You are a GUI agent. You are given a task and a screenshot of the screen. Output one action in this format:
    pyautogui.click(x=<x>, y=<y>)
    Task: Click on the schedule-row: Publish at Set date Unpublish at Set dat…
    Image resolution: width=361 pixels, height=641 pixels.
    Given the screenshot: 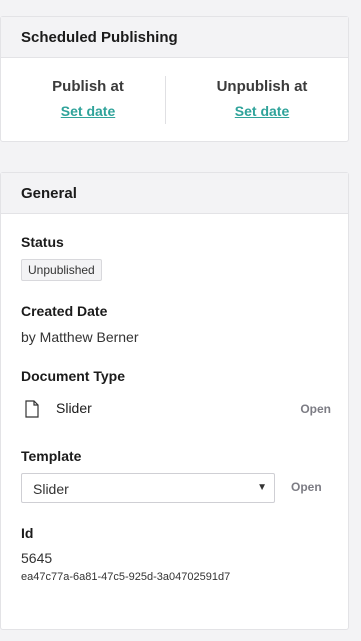 What is the action you would take?
    pyautogui.click(x=174, y=100)
    